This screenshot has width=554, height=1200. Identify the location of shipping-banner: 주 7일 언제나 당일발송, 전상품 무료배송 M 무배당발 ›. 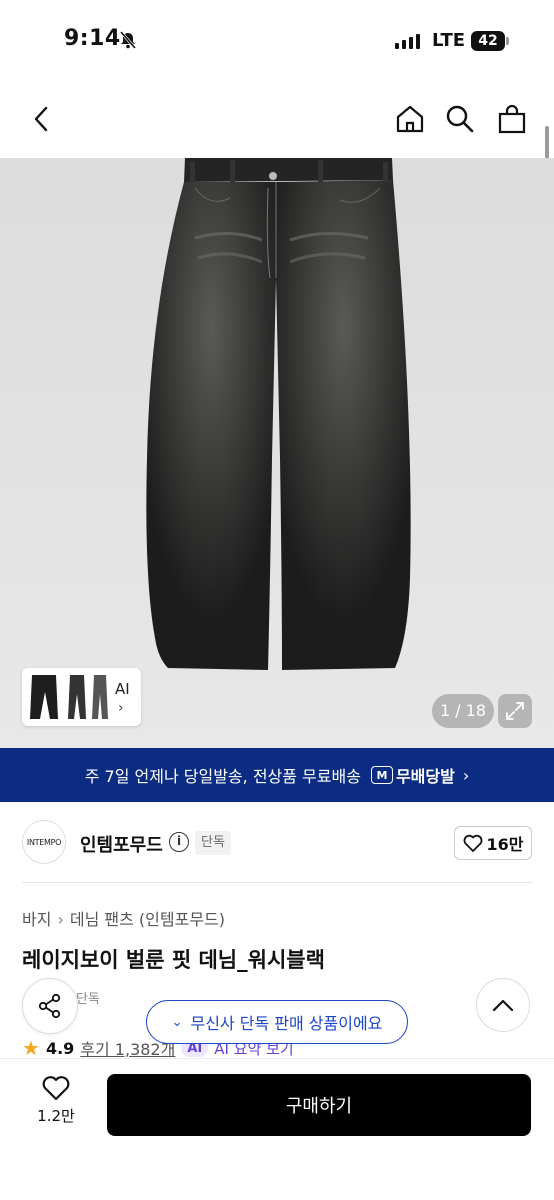
(277, 775).